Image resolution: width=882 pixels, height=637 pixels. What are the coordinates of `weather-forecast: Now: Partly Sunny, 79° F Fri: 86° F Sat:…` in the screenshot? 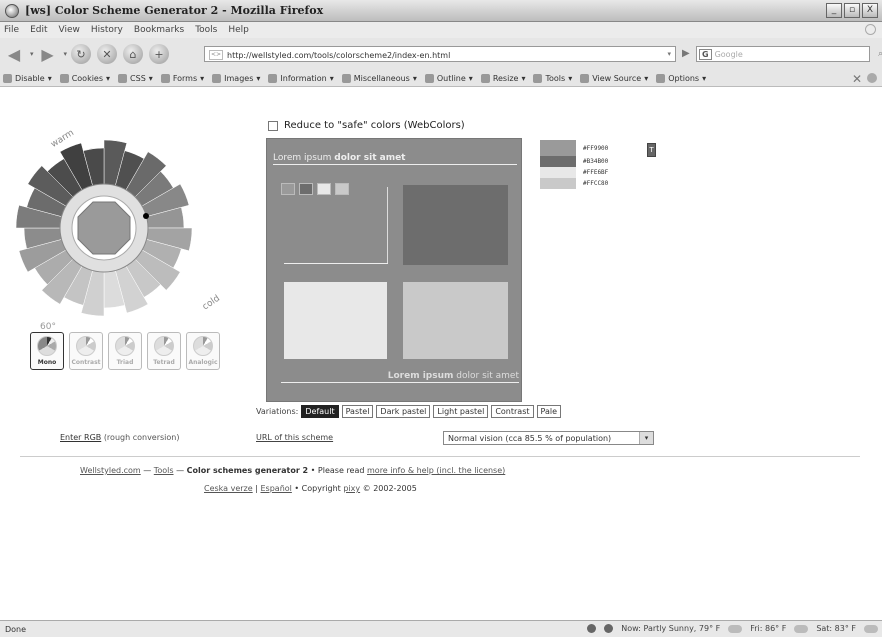 It's located at (732, 628).